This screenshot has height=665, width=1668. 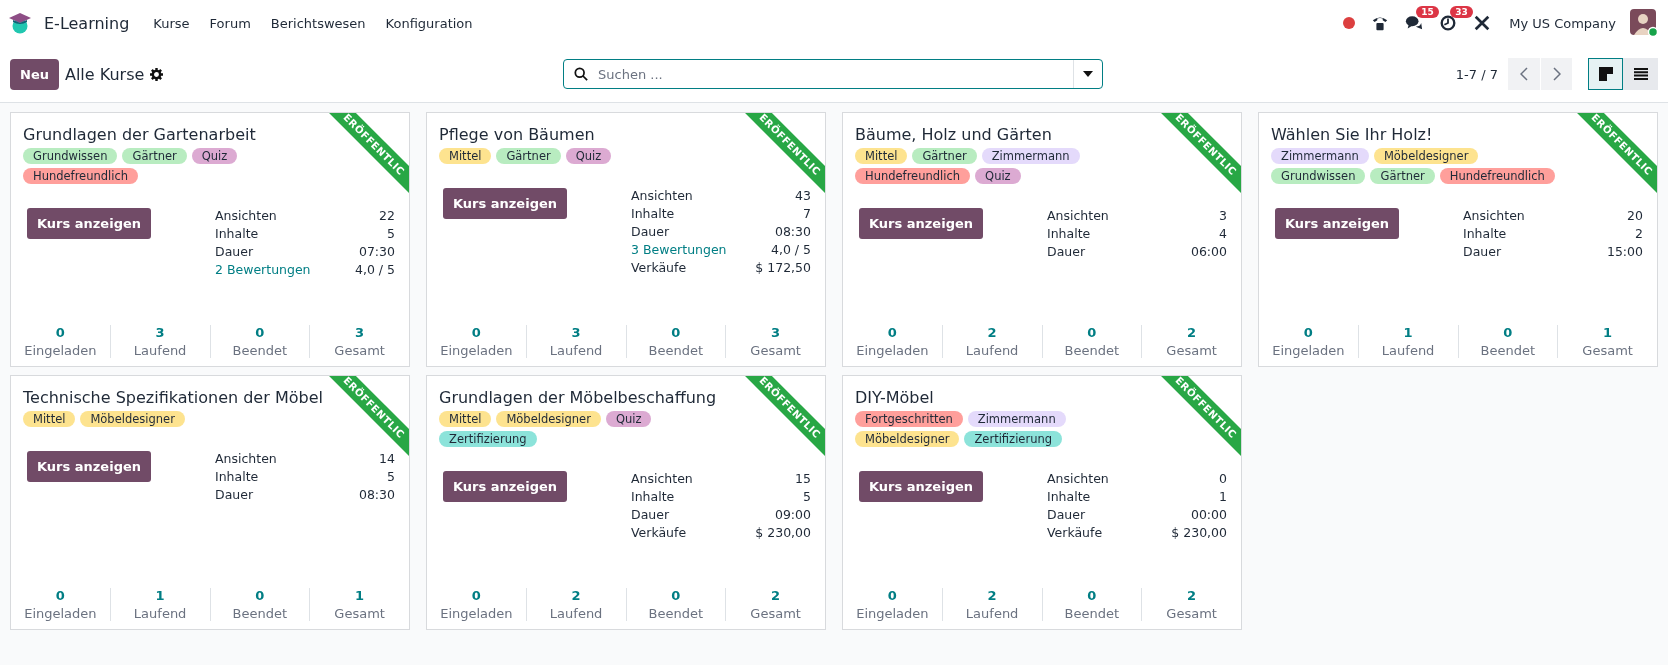 What do you see at coordinates (1605, 74) in the screenshot?
I see `kanban-view-button` at bounding box center [1605, 74].